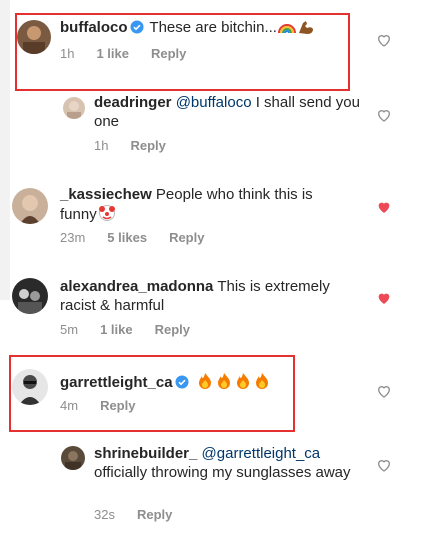 This screenshot has width=426, height=538. I want to click on comment-meta: 1h 1 like Reply, so click(134, 53).